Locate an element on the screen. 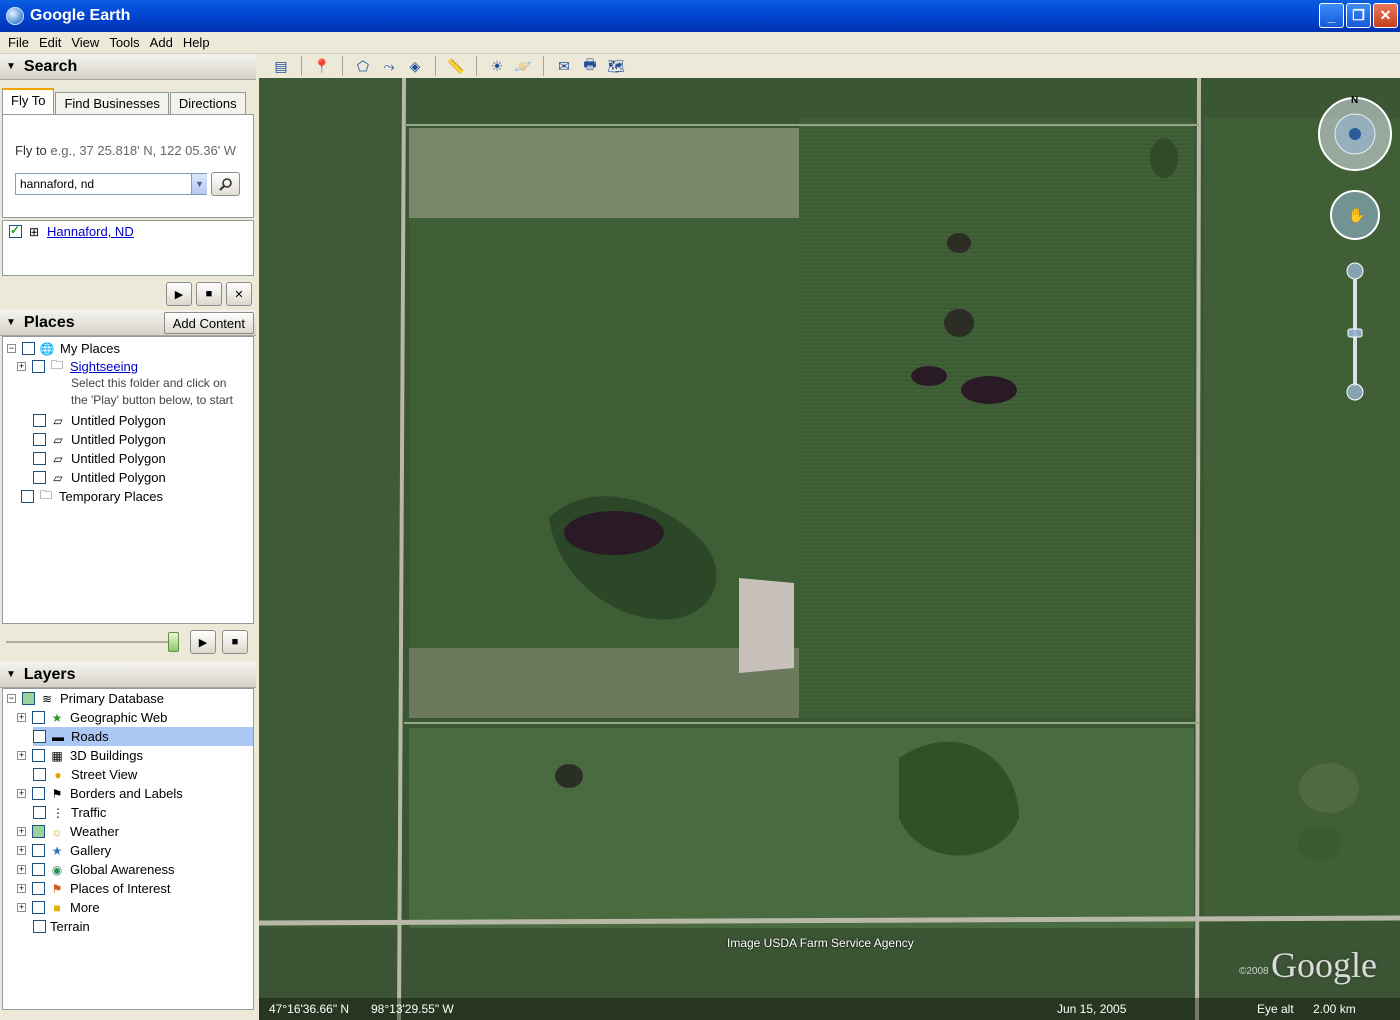  layer-3d-buildings: + ▦ 3D Buildings is located at coordinates (80, 755).